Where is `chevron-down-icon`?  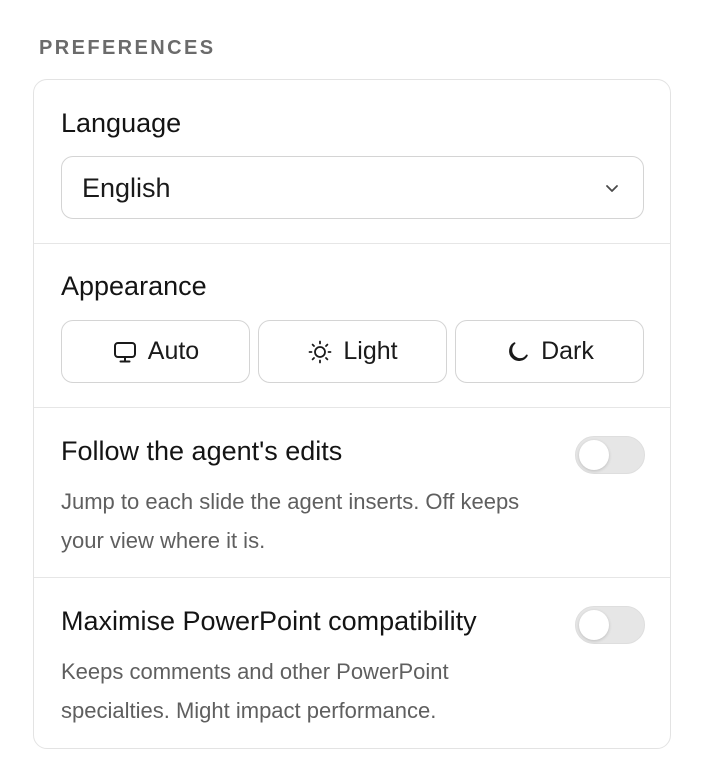 chevron-down-icon is located at coordinates (612, 188).